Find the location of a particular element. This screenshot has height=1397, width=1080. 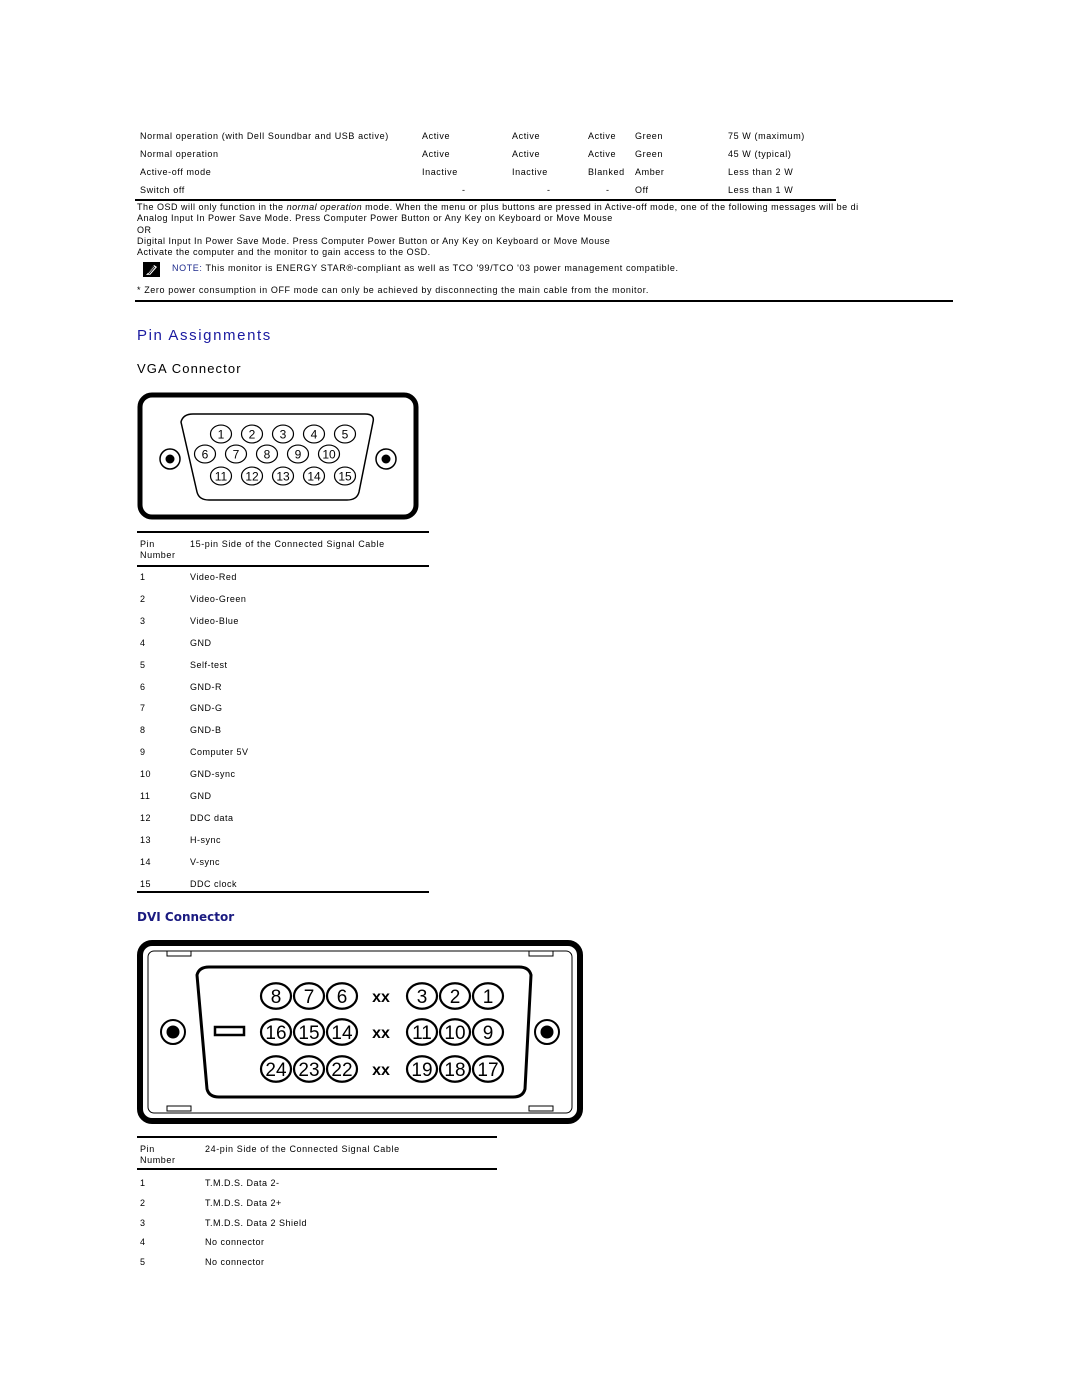

power-consumption-cell: 45 W (typical) is located at coordinates (760, 154).